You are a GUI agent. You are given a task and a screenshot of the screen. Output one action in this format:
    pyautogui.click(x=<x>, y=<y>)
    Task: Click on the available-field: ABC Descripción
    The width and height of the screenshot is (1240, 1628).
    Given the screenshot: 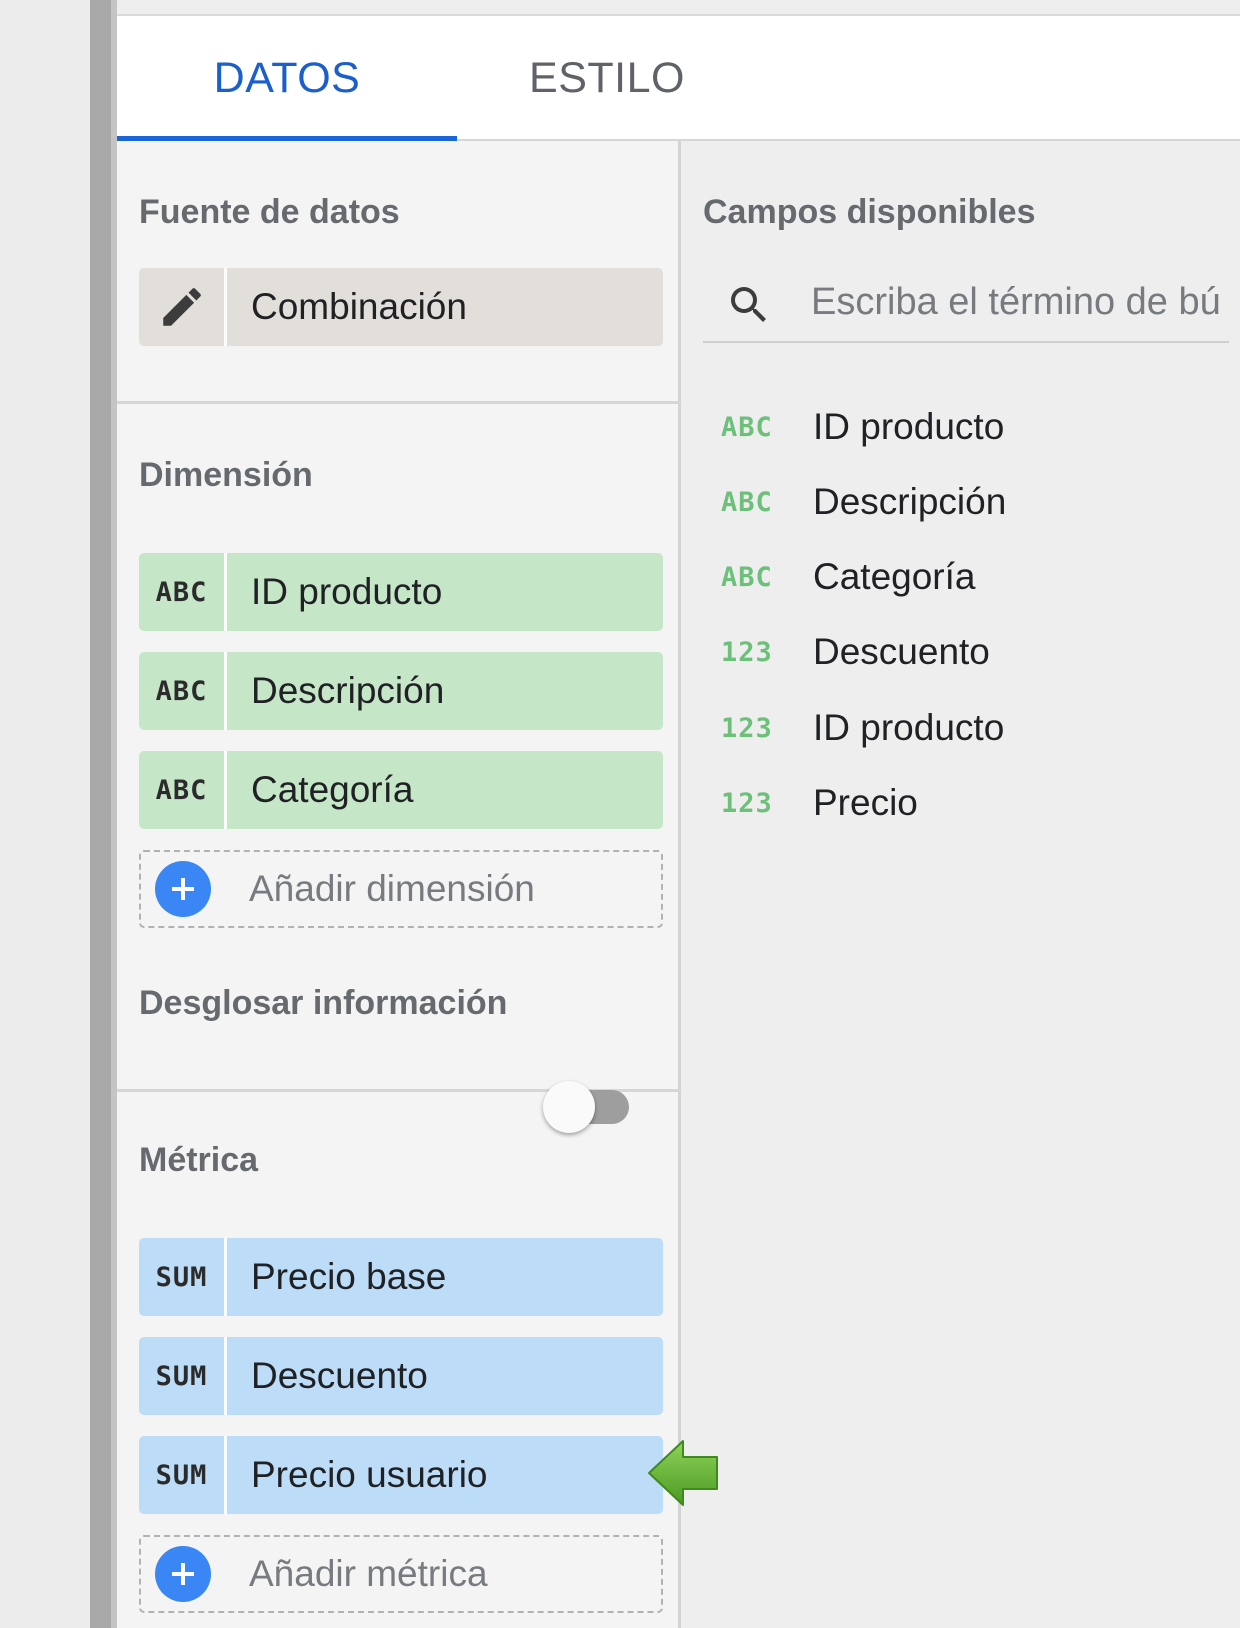 What is the action you would take?
    pyautogui.click(x=966, y=502)
    